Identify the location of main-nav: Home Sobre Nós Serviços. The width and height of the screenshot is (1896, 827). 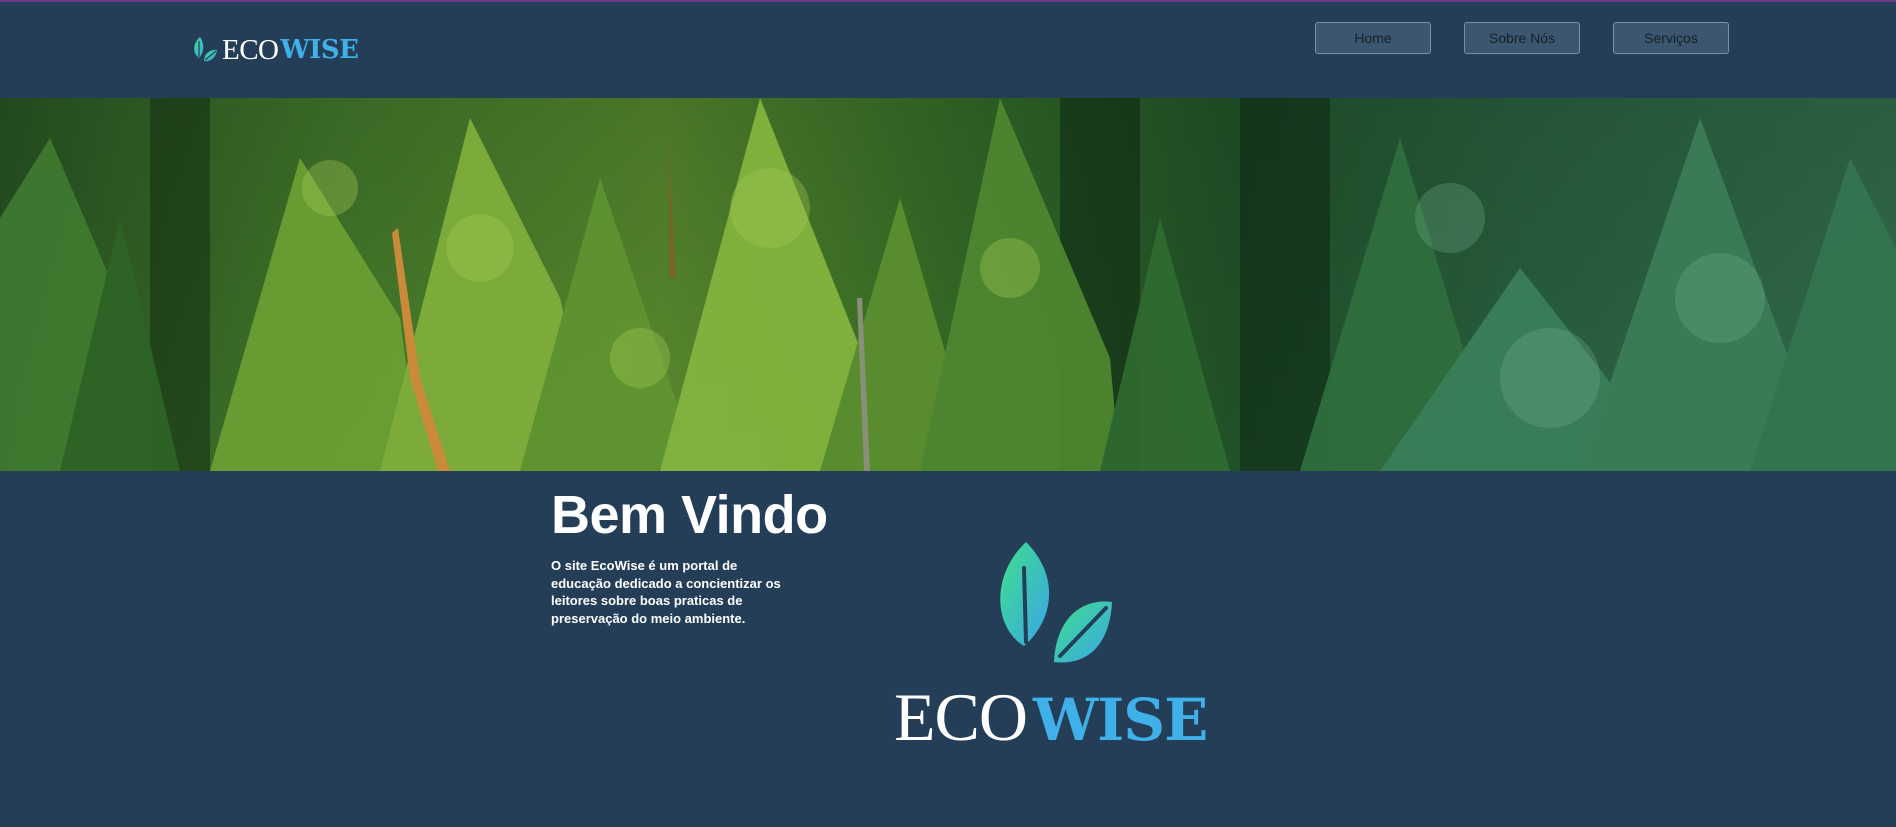
(1522, 38).